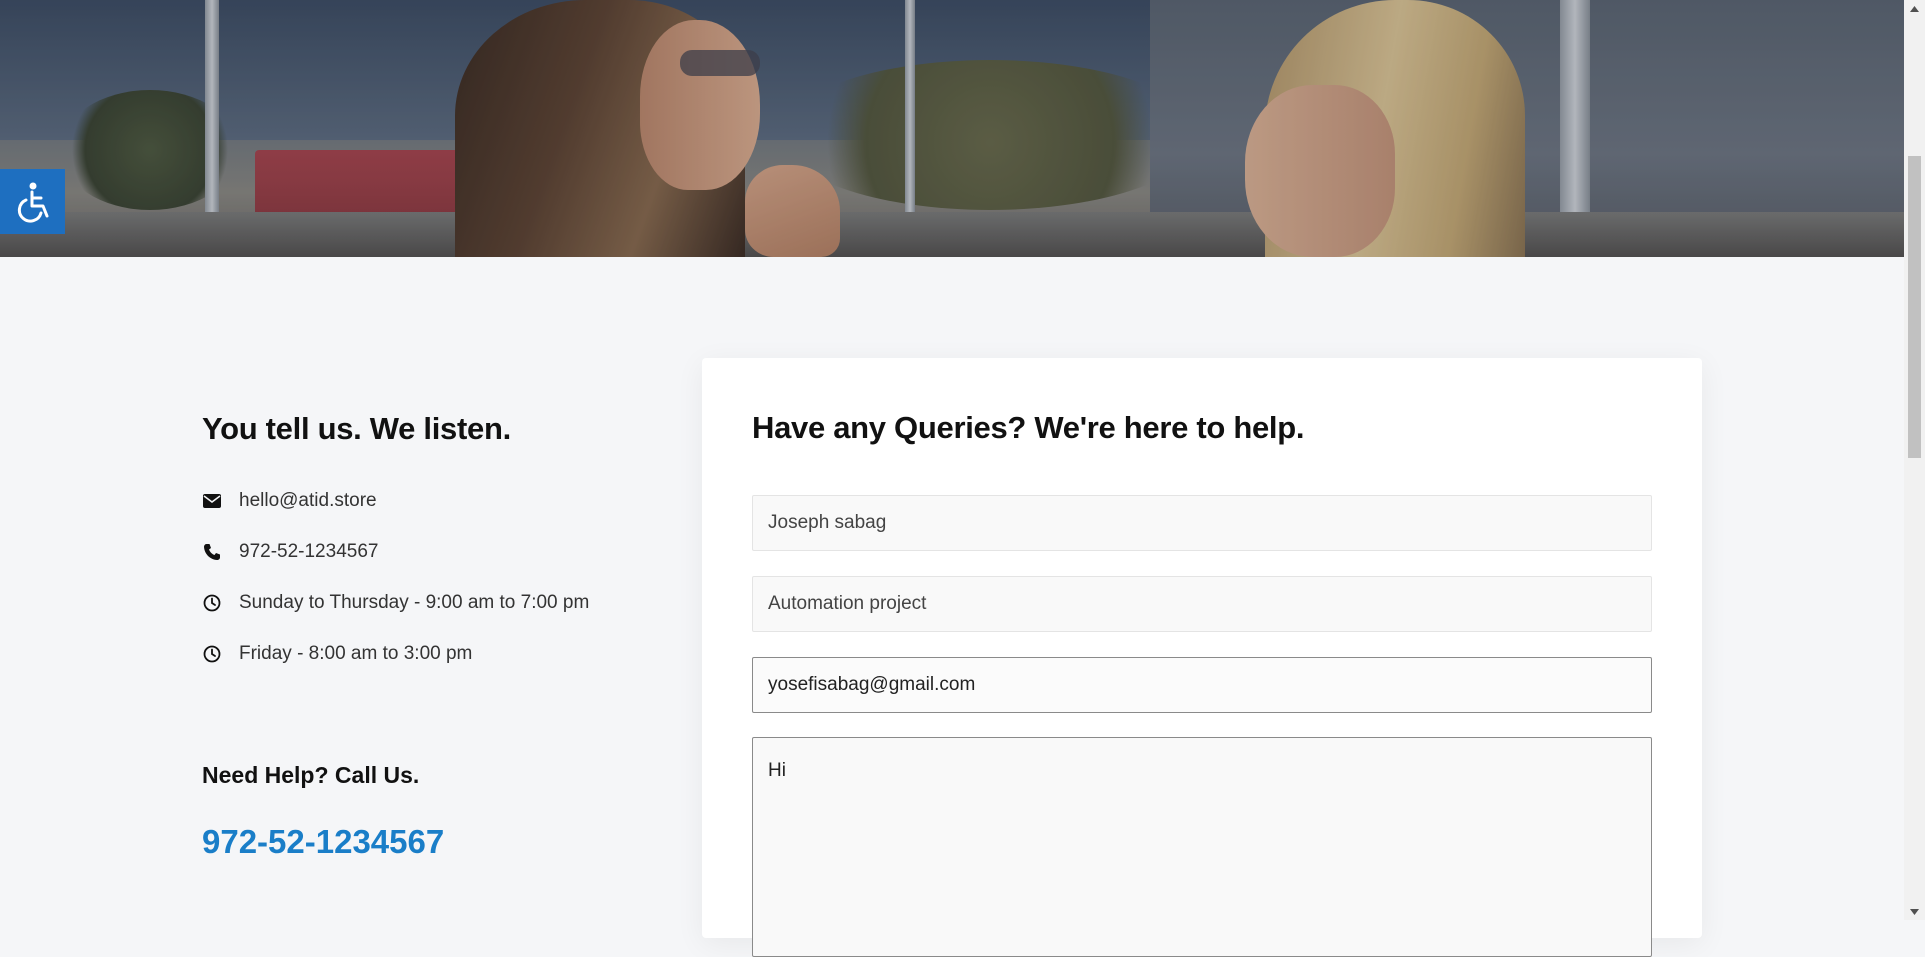  Describe the element at coordinates (212, 501) in the screenshot. I see `envelope-icon` at that location.